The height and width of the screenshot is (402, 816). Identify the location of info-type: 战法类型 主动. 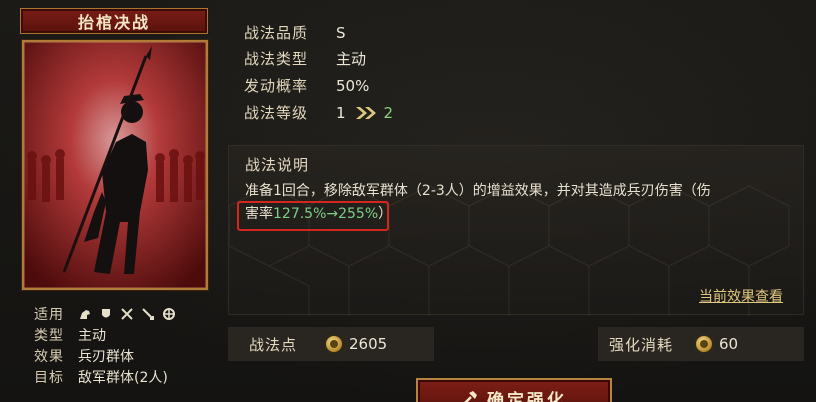
(305, 58).